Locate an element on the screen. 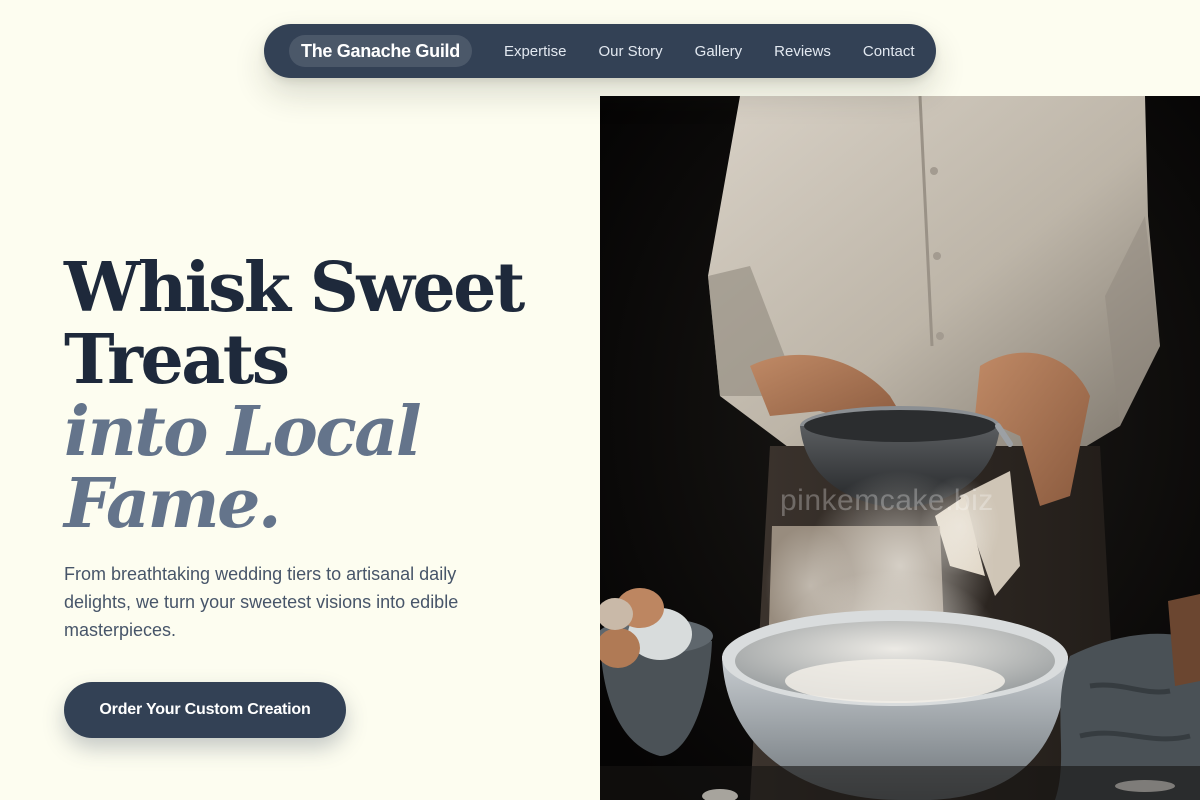 Image resolution: width=1200 pixels, height=800 pixels. headline-line-3: into Local is located at coordinates (243, 432).